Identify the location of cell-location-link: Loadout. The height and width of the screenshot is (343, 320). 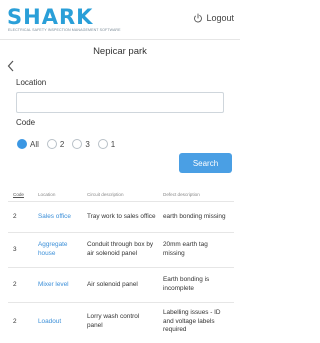
(58, 322).